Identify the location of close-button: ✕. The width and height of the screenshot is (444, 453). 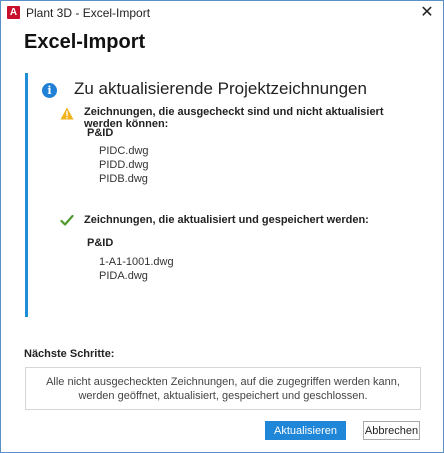
(427, 13).